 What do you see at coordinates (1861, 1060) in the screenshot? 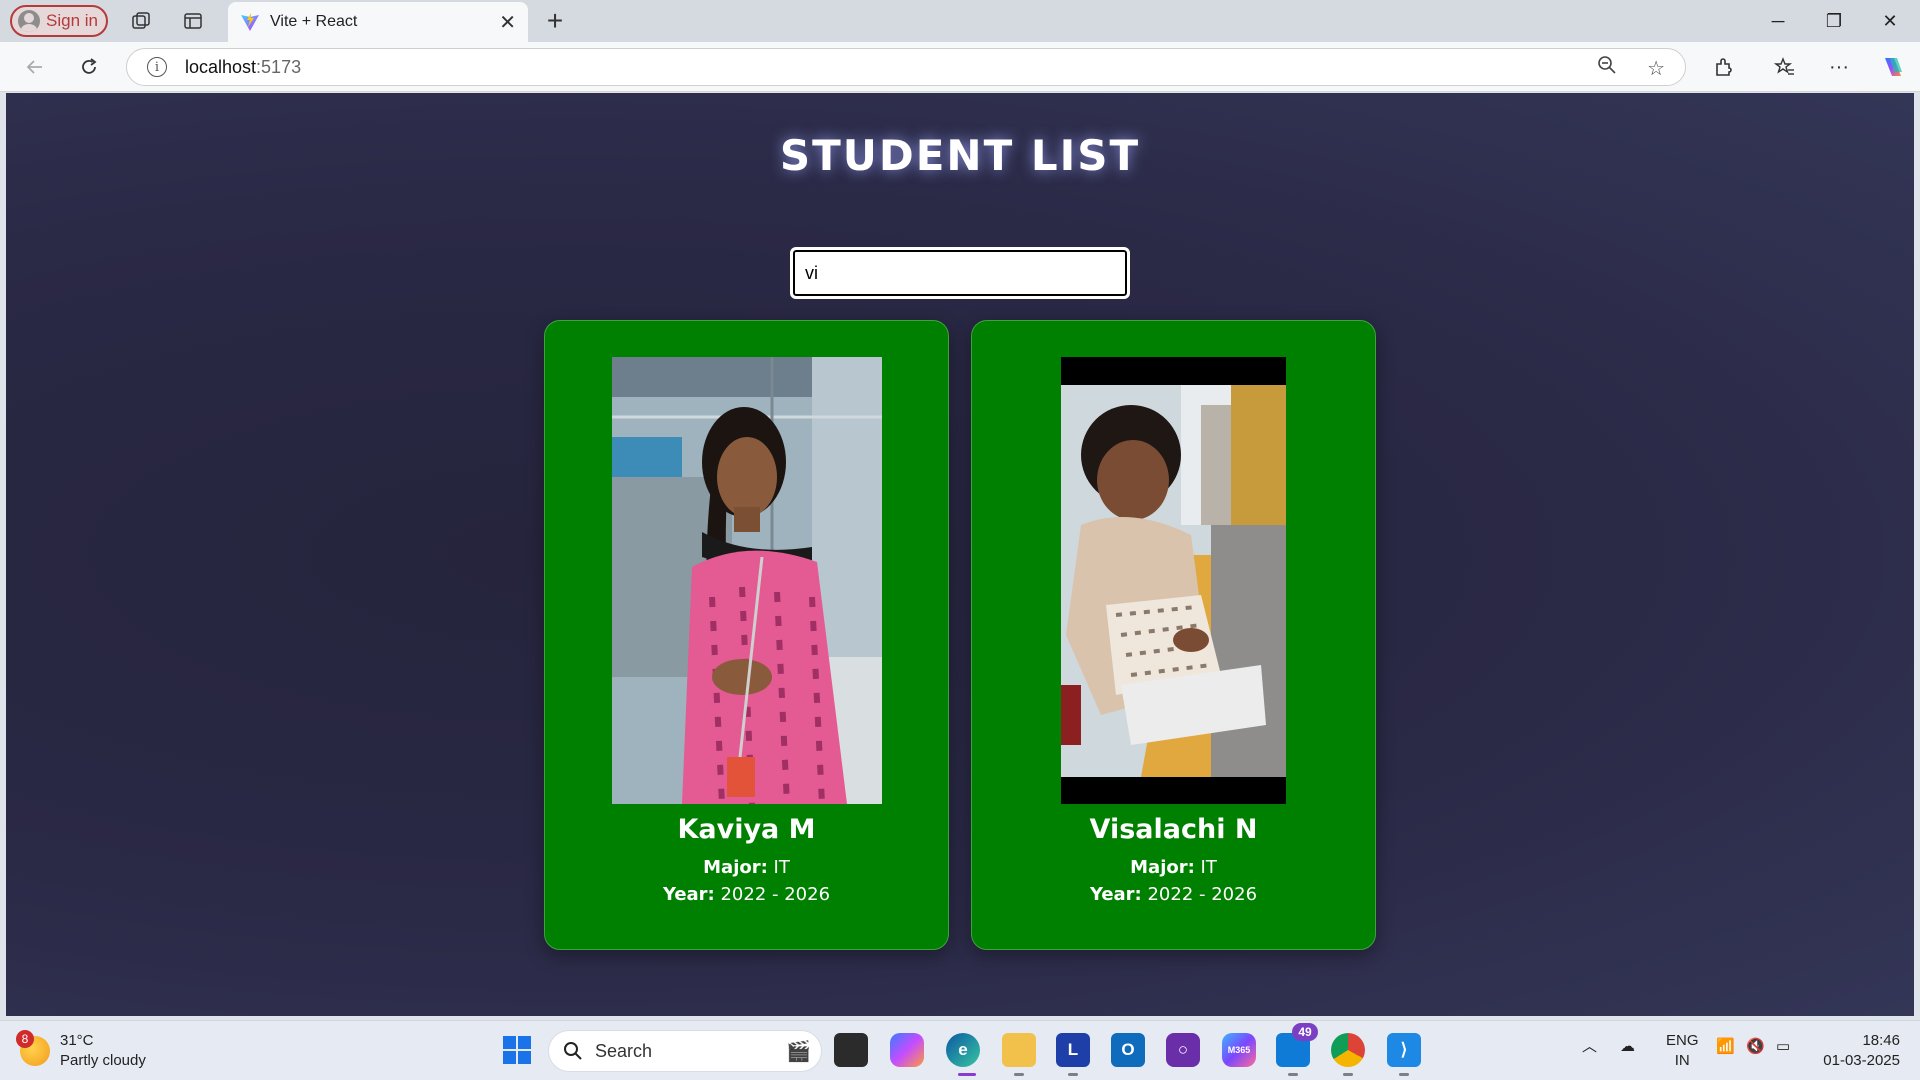
I see `clock-date: 01-03-2025` at bounding box center [1861, 1060].